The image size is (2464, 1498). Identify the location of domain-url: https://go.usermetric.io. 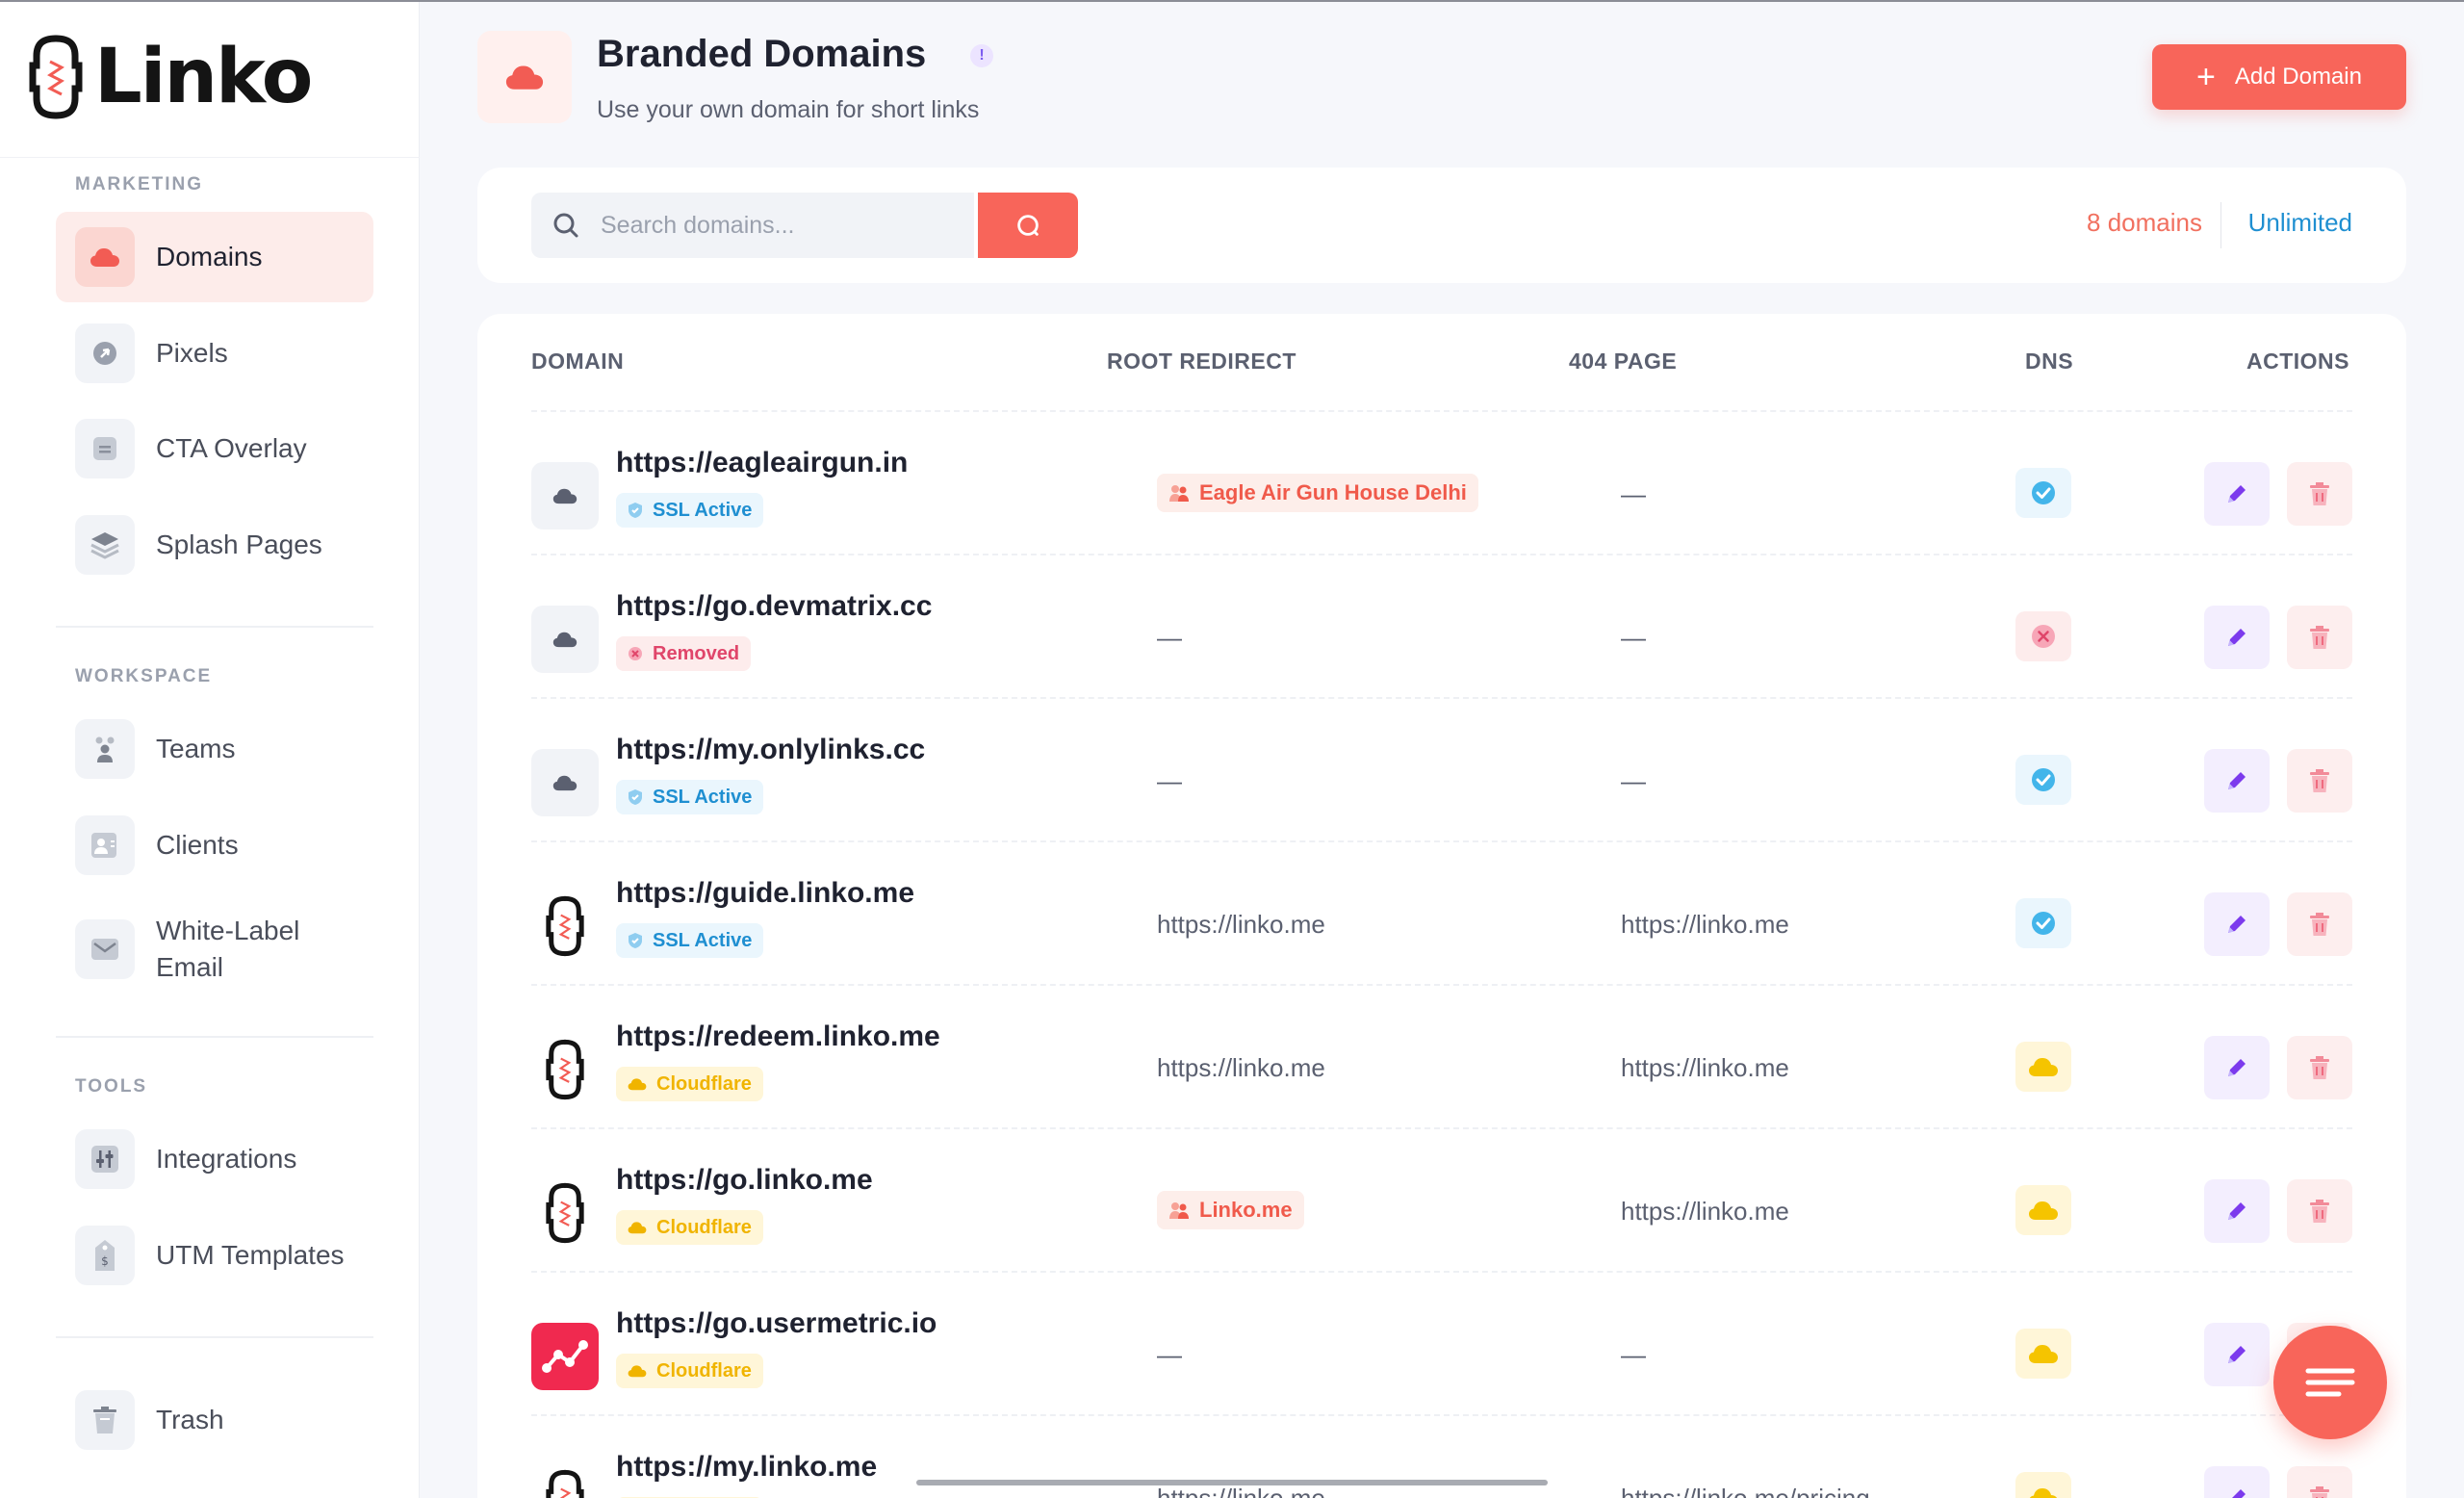
(776, 1324).